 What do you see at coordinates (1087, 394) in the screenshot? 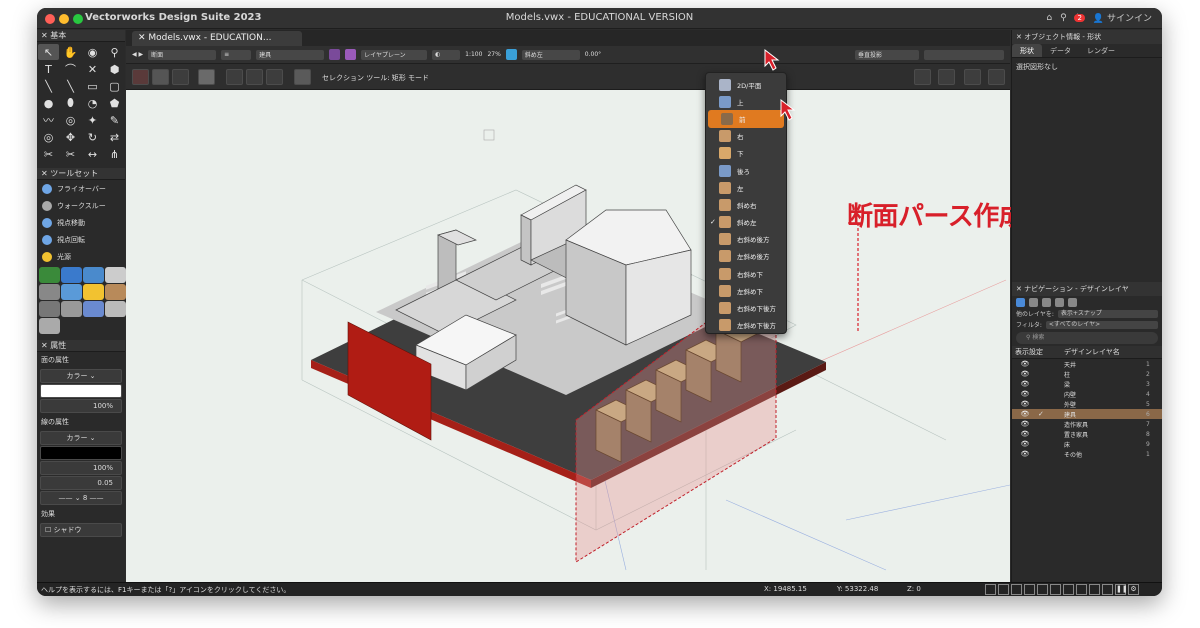
I see `layer-row: 👁 内壁 4` at bounding box center [1087, 394].